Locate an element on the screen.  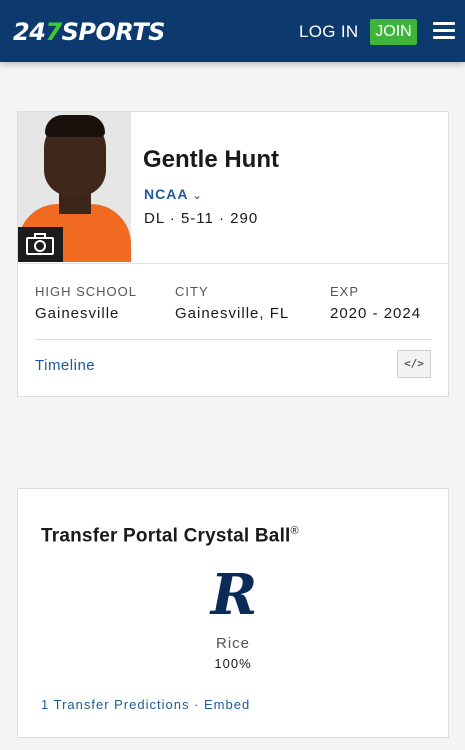
registered-mark: ® is located at coordinates (294, 531).